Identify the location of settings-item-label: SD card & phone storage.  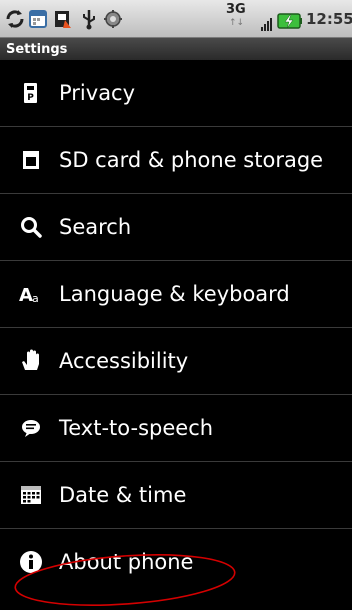
(191, 160).